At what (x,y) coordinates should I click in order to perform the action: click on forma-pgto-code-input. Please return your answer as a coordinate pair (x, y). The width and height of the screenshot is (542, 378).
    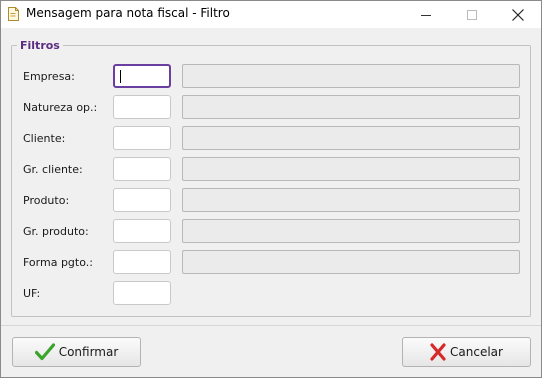
    Looking at the image, I should click on (142, 262).